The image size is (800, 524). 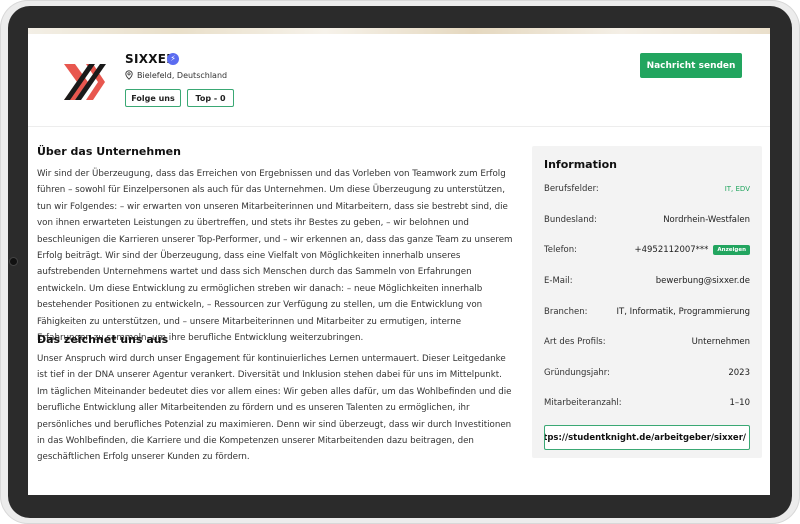 What do you see at coordinates (85, 82) in the screenshot?
I see `company-logo` at bounding box center [85, 82].